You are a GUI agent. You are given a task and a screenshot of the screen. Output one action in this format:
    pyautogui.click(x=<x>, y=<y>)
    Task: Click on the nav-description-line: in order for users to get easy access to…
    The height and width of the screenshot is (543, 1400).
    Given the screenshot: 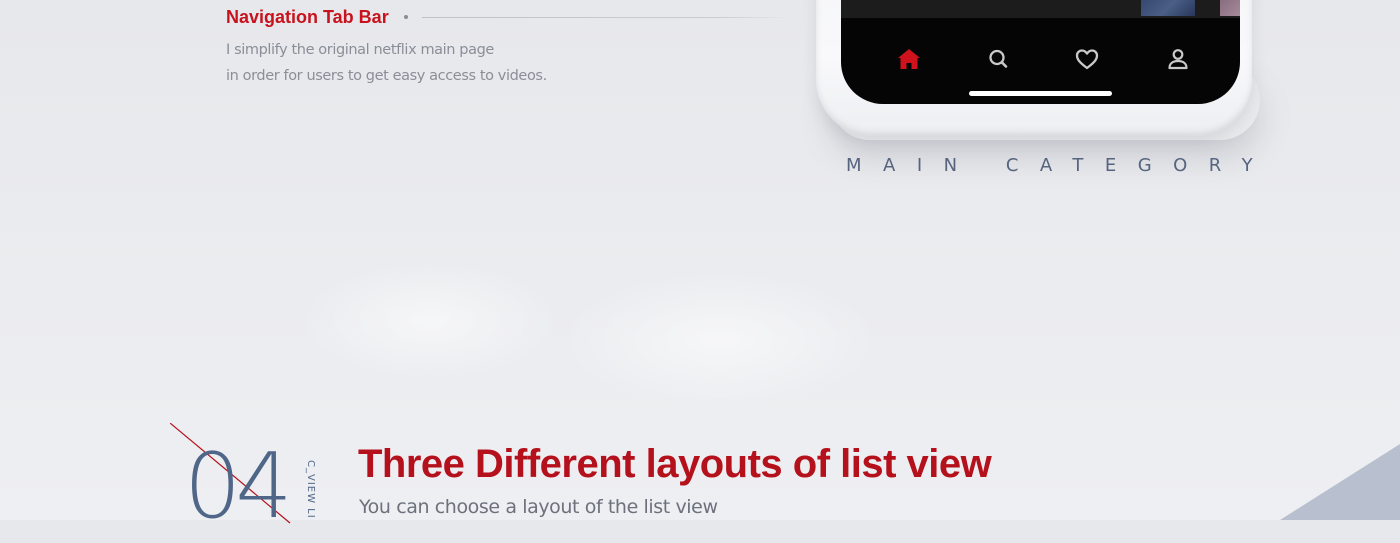 What is the action you would take?
    pyautogui.click(x=386, y=76)
    